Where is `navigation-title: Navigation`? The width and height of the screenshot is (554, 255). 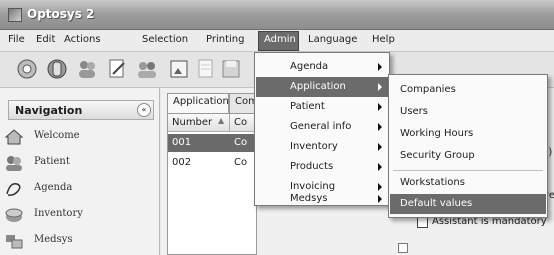
navigation-title: Navigation is located at coordinates (49, 110).